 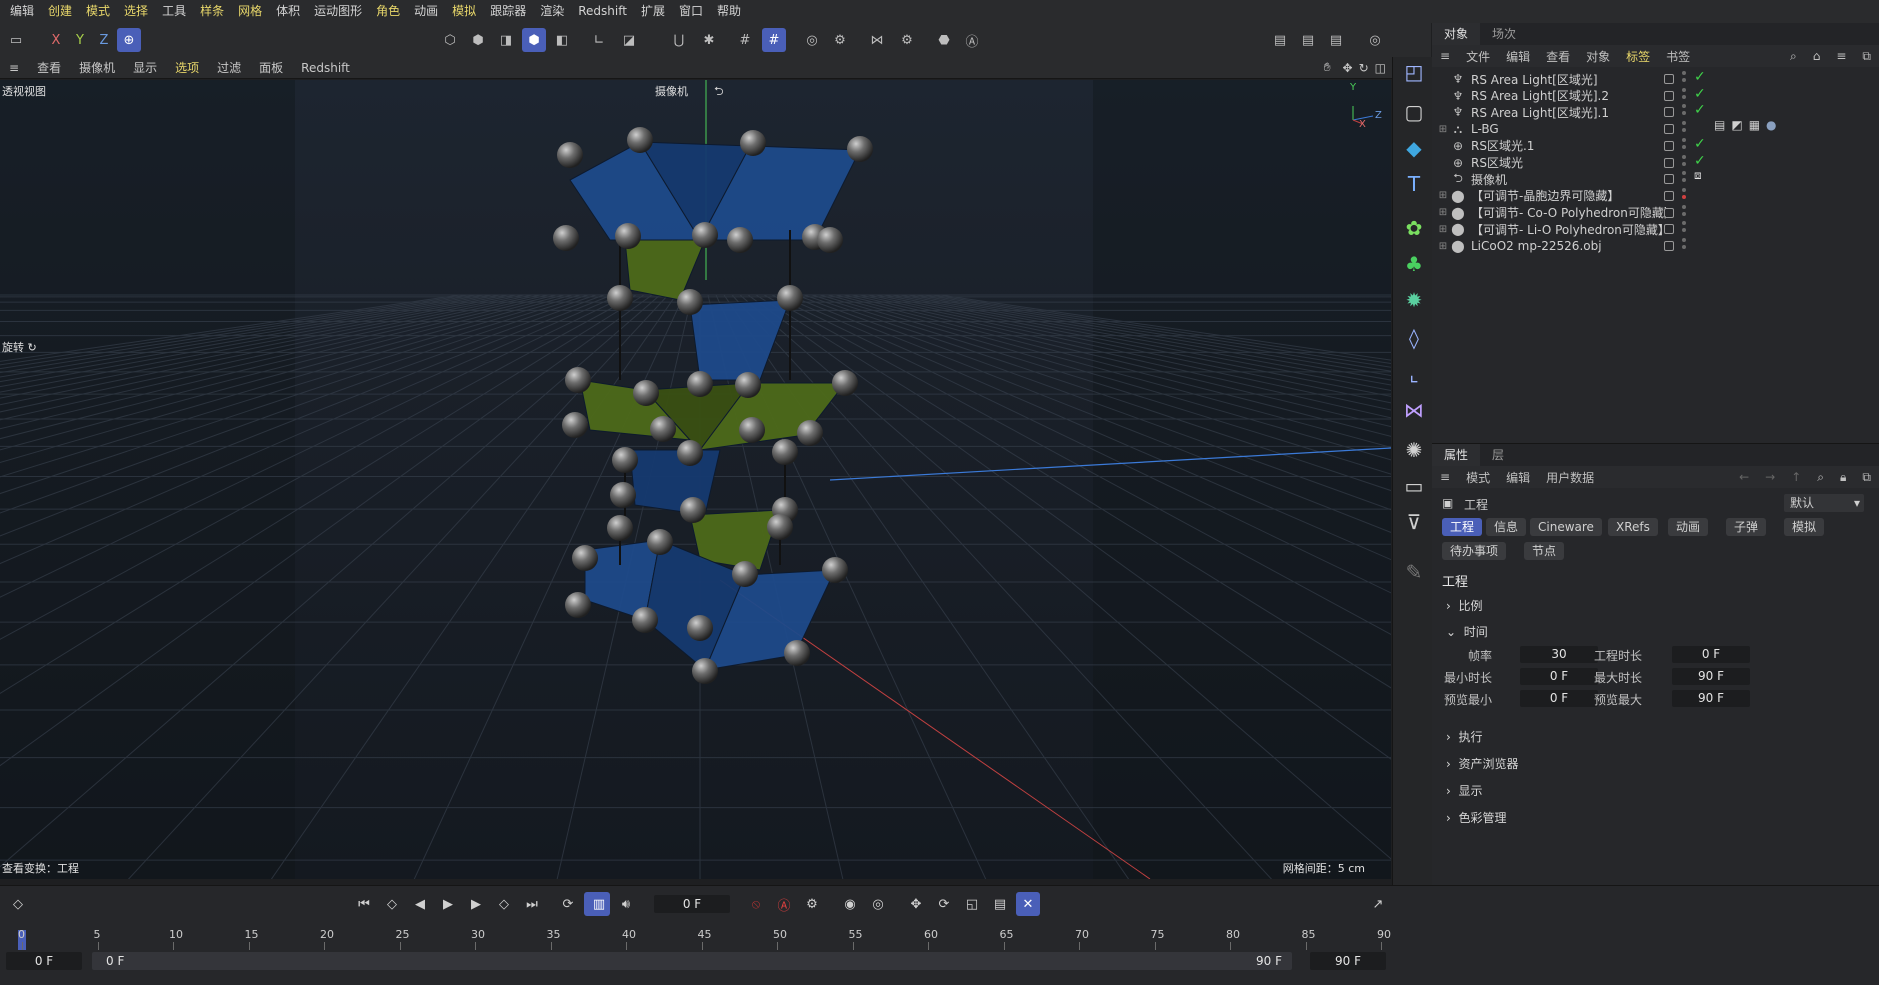 I want to click on snap-grid-icon: #, so click(x=774, y=40).